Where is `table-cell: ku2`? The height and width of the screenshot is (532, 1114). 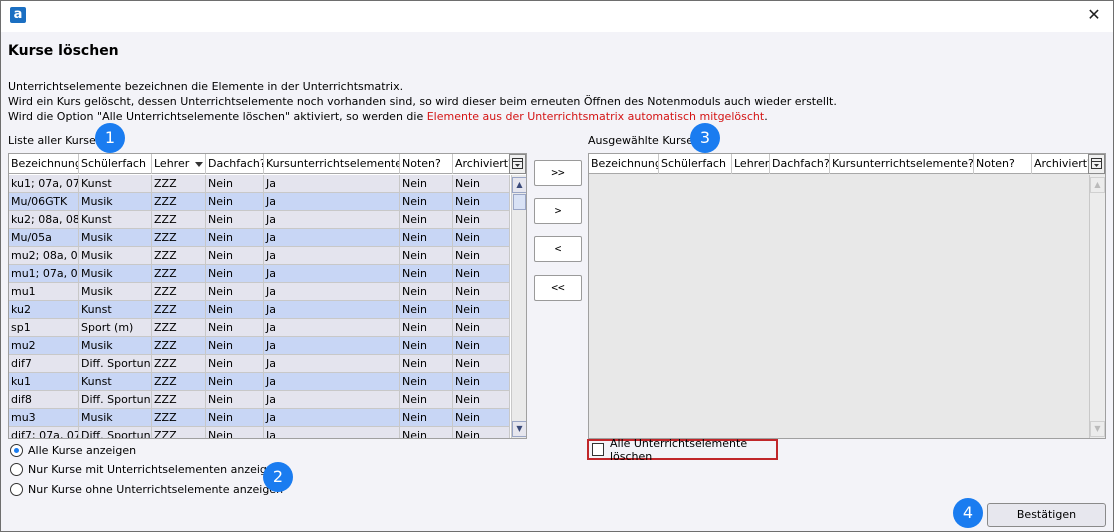
table-cell: ku2 is located at coordinates (44, 310).